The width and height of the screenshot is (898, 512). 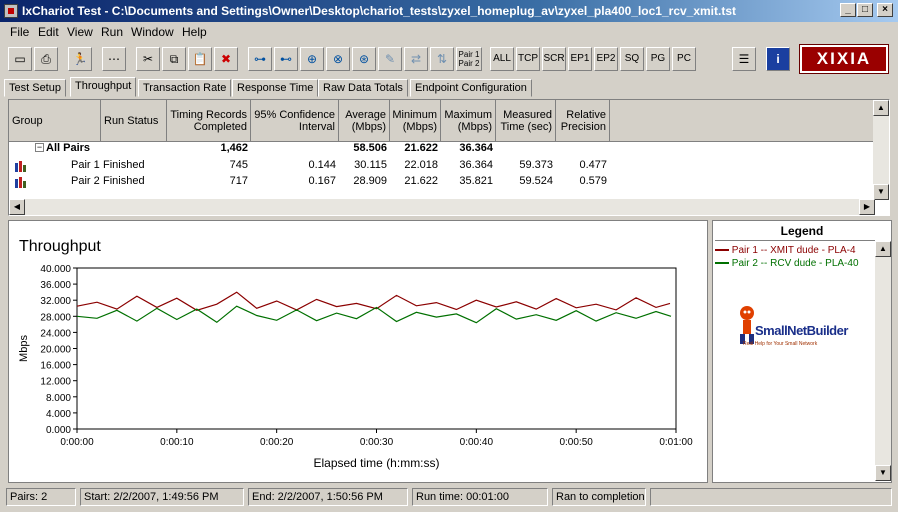 What do you see at coordinates (112, 32) in the screenshot?
I see `menu-run: Run` at bounding box center [112, 32].